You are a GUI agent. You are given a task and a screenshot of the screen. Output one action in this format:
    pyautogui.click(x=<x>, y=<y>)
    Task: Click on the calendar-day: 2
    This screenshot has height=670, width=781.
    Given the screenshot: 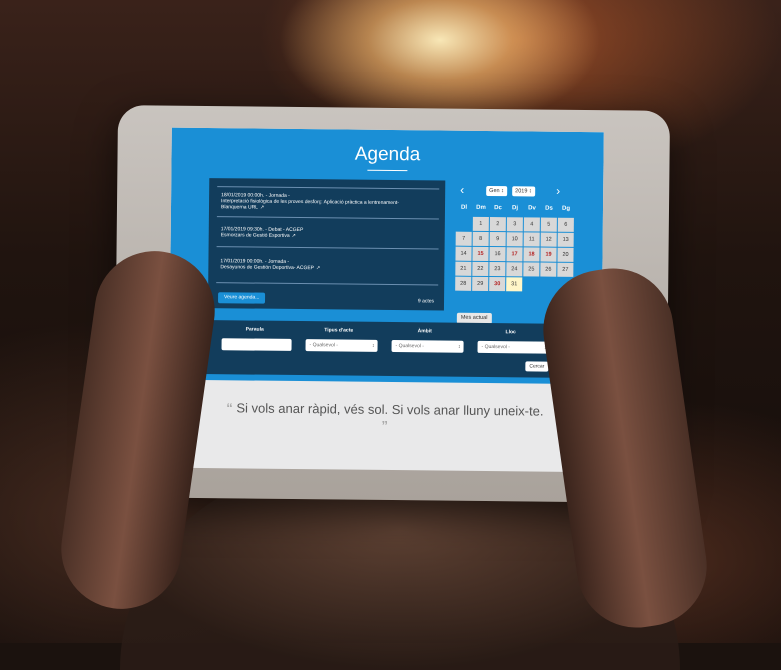 What is the action you would take?
    pyautogui.click(x=497, y=224)
    